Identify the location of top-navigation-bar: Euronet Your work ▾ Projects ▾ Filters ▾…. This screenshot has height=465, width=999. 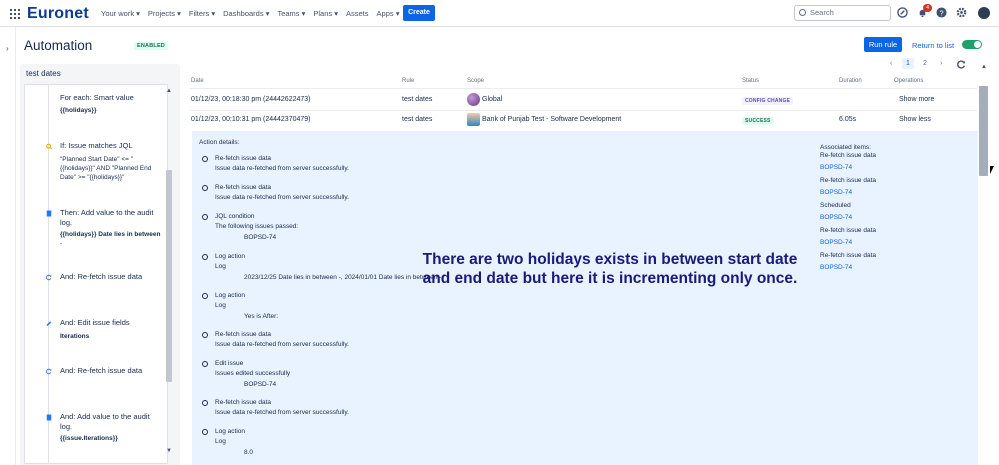
(499, 13).